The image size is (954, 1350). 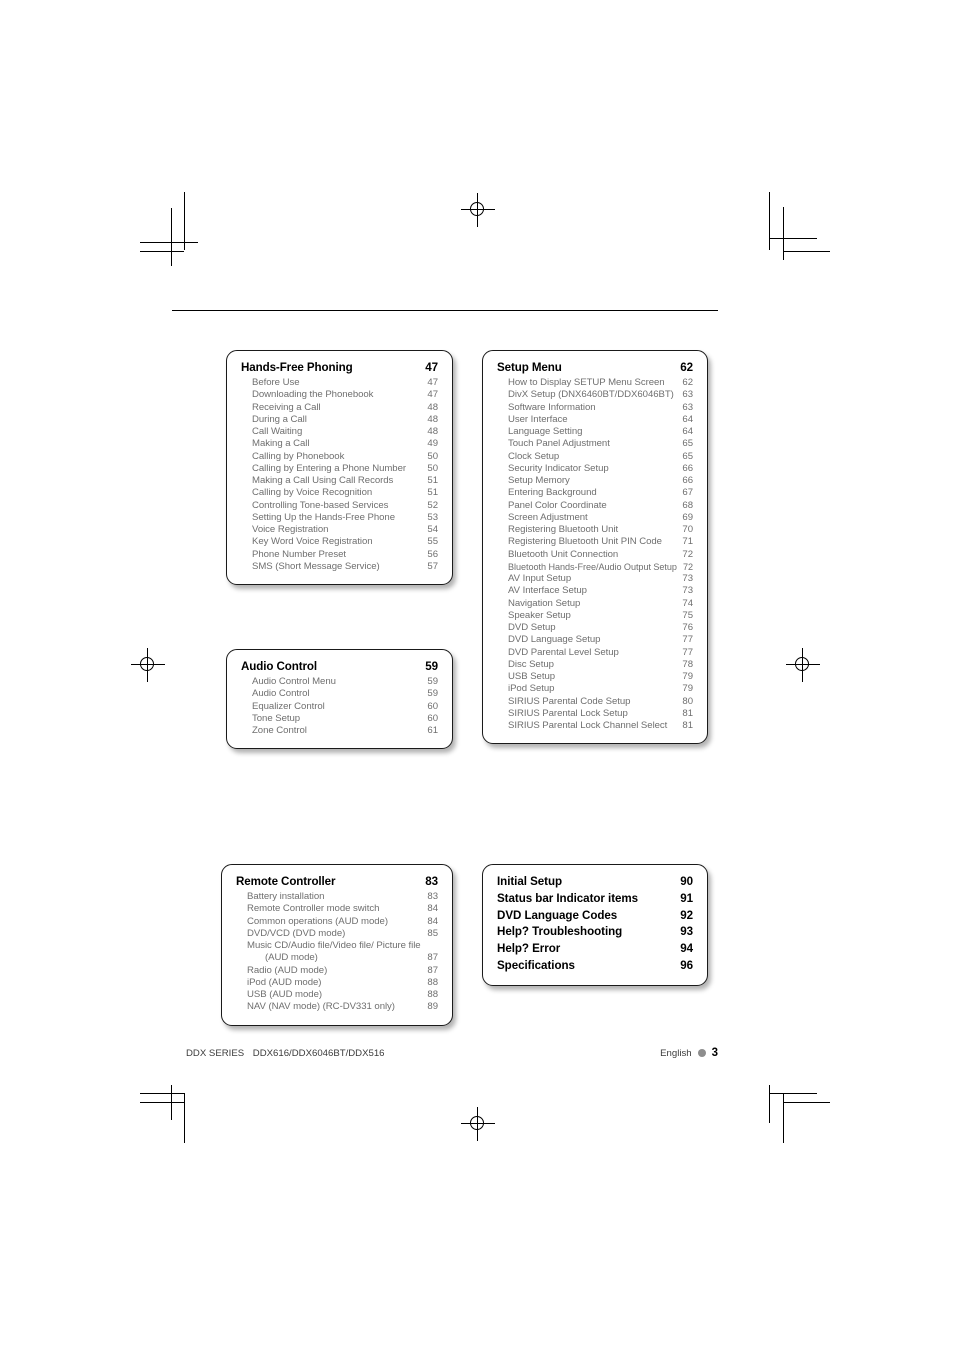 What do you see at coordinates (595, 932) in the screenshot?
I see `toc-entry: Help? Troubleshooting 93` at bounding box center [595, 932].